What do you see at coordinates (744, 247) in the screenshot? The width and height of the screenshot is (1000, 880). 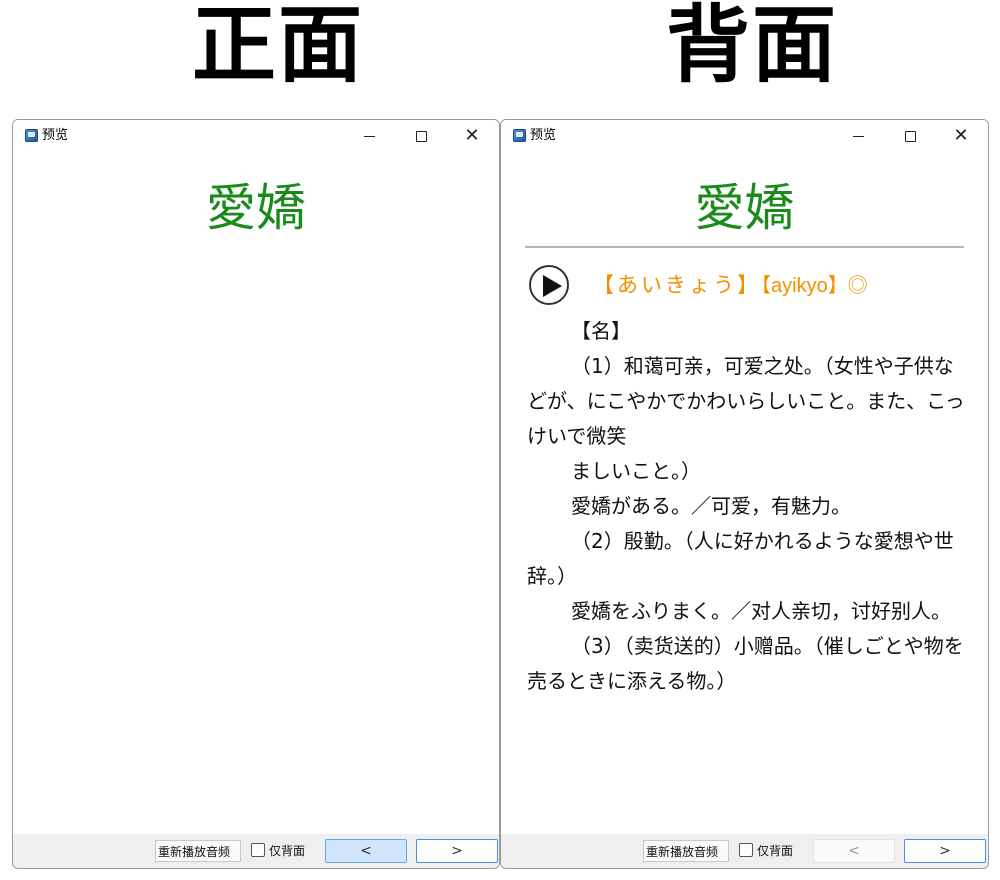 I see `divider` at bounding box center [744, 247].